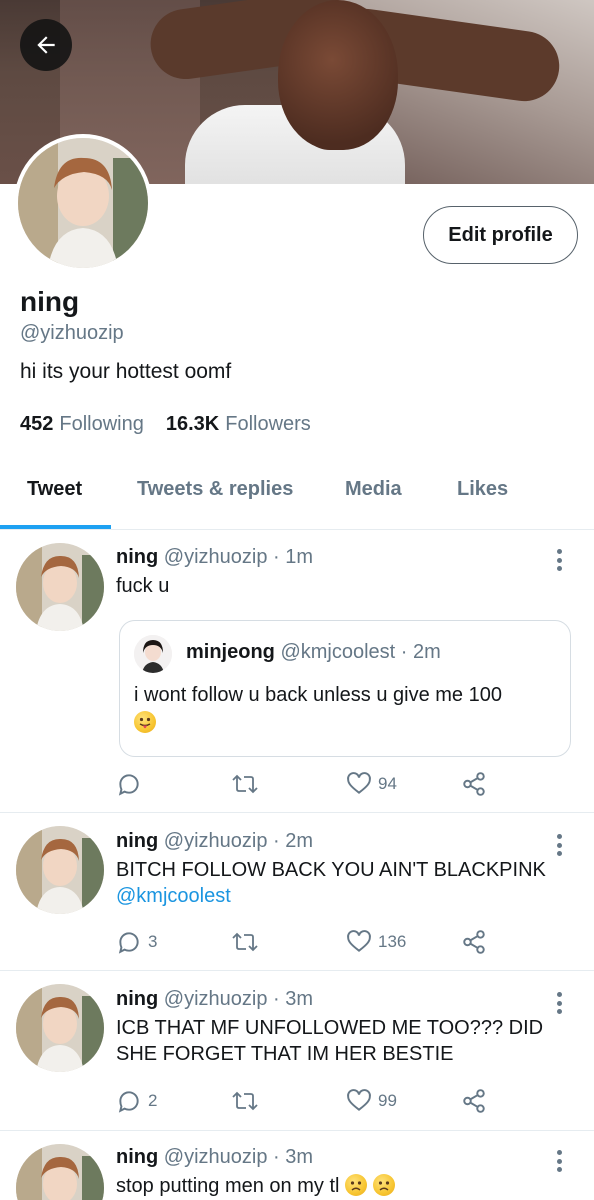  What do you see at coordinates (153, 654) in the screenshot?
I see `quoted-avatar` at bounding box center [153, 654].